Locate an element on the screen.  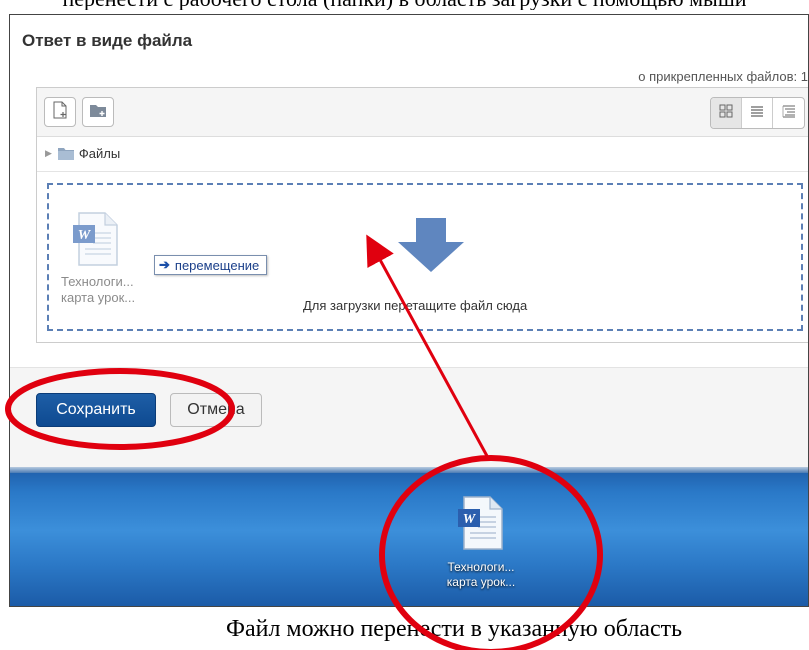
folder-path-label: Файлы is located at coordinates (99, 153).